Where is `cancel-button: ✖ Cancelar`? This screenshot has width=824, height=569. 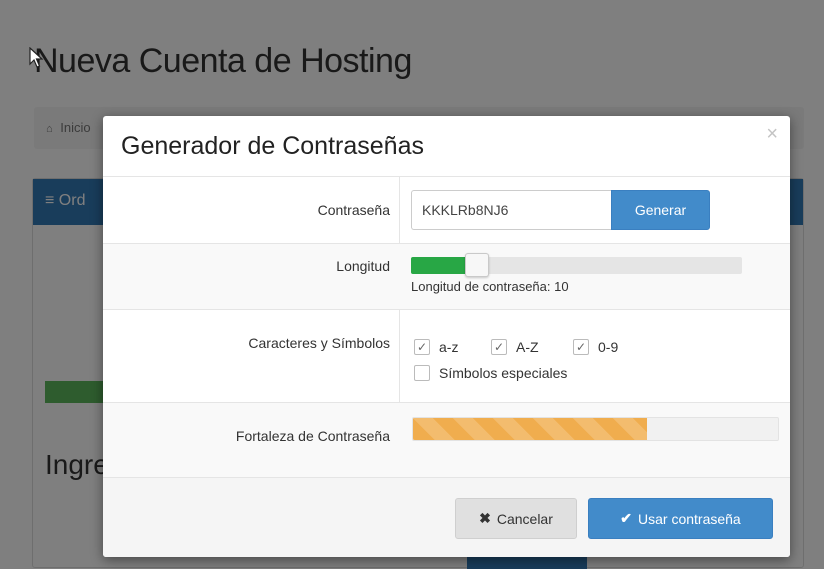
cancel-button: ✖ Cancelar is located at coordinates (516, 518).